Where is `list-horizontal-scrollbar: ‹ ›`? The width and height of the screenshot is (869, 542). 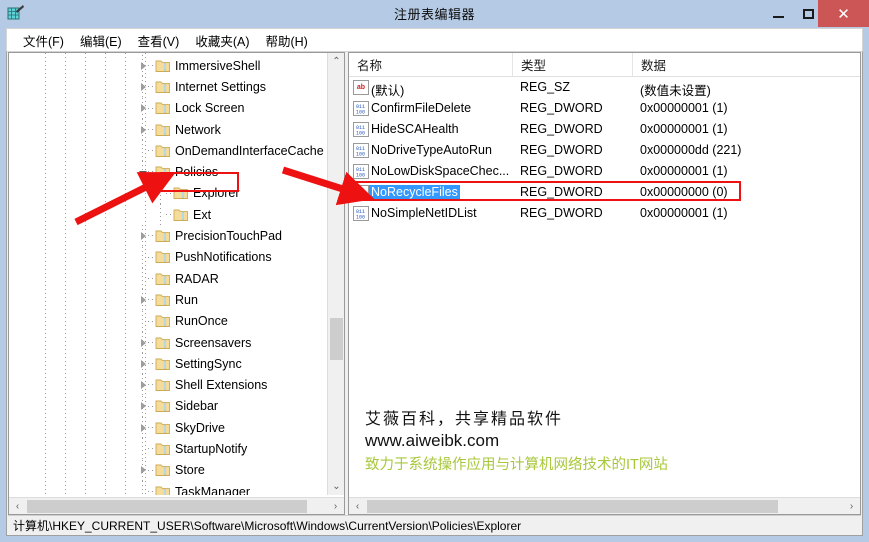 list-horizontal-scrollbar: ‹ › is located at coordinates (604, 505).